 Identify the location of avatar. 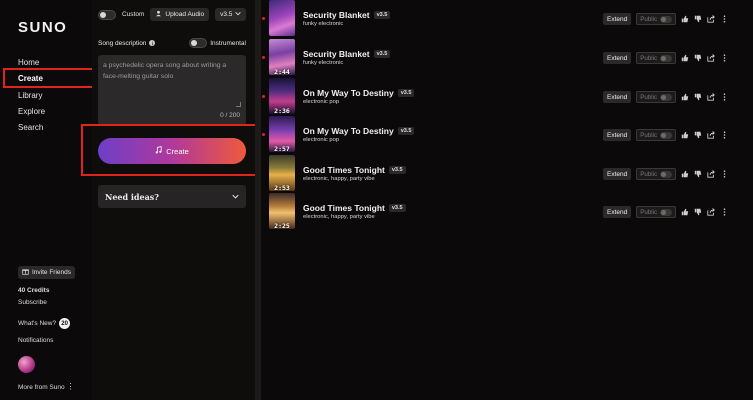
(26, 364).